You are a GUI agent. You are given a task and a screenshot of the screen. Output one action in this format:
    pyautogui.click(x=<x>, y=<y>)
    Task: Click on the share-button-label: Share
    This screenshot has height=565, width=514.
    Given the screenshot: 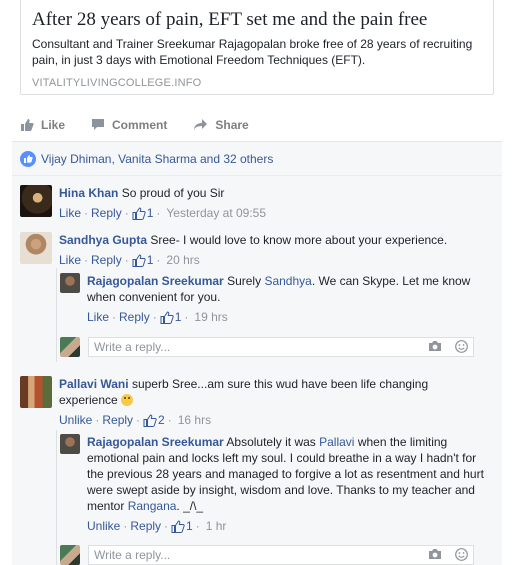 What is the action you would take?
    pyautogui.click(x=232, y=124)
    